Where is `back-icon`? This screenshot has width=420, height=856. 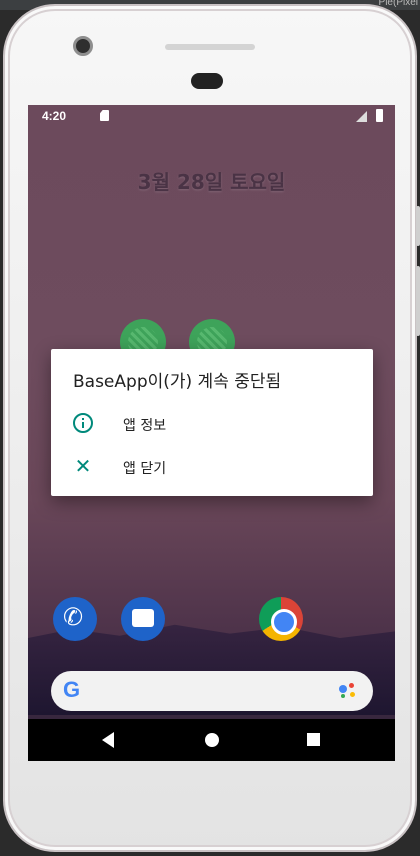
back-icon is located at coordinates (108, 740).